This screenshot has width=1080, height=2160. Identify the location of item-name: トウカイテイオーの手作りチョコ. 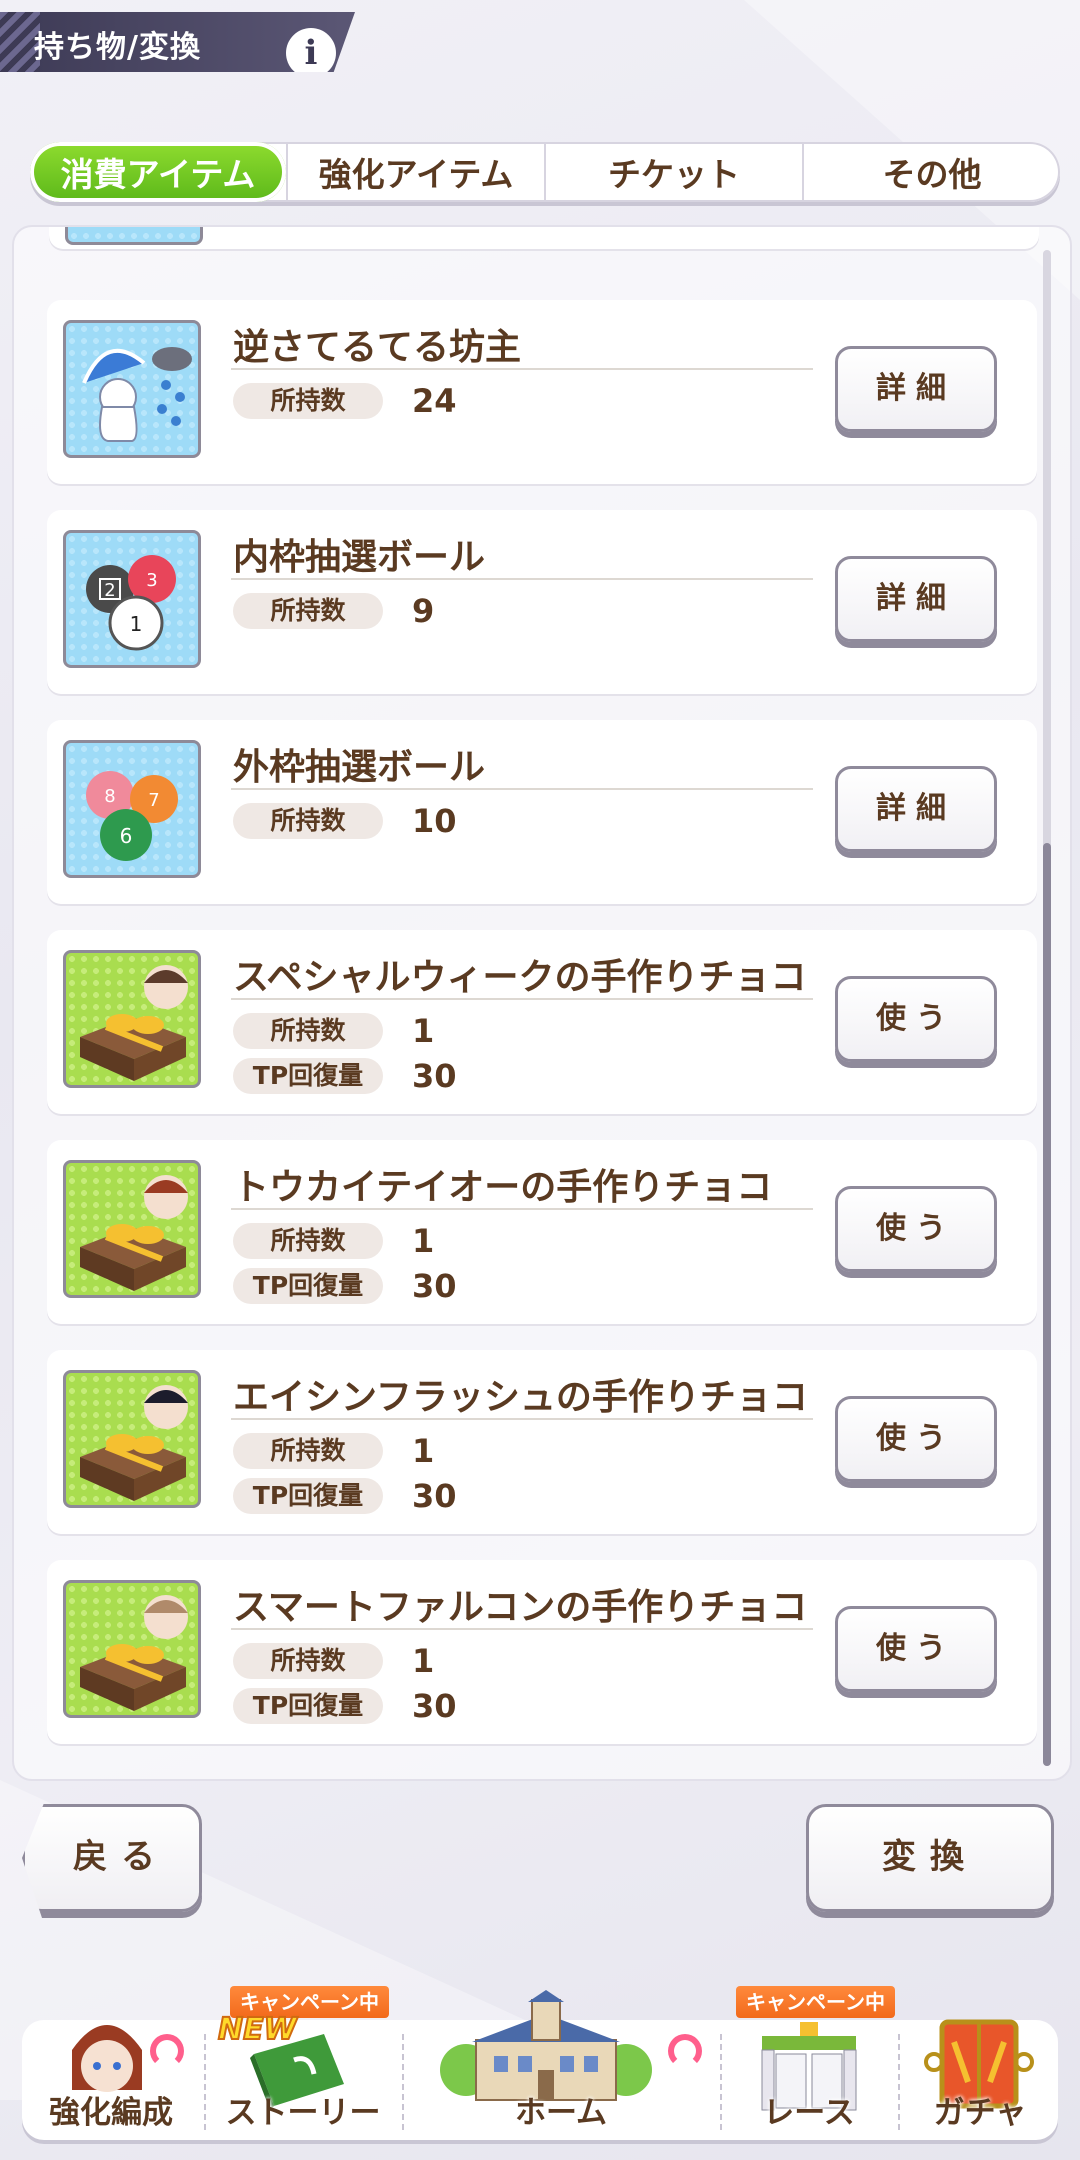
(503, 1187).